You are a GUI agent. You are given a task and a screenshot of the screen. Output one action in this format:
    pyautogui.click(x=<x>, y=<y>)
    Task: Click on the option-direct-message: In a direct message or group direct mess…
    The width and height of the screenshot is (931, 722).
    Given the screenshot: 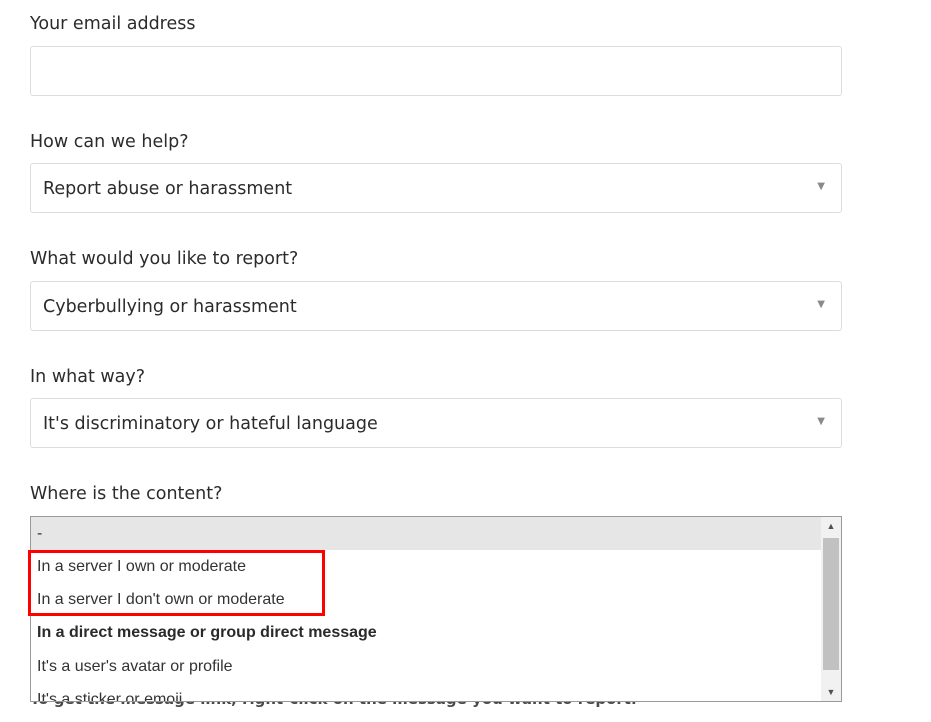 What is the action you would take?
    pyautogui.click(x=426, y=632)
    